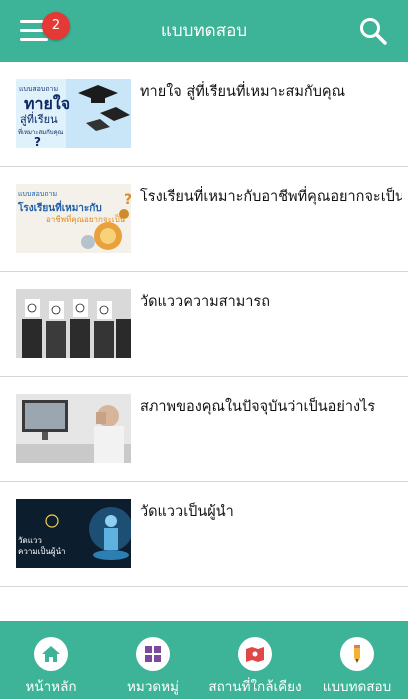 Image resolution: width=408 pixels, height=699 pixels. I want to click on category-grid-icon, so click(153, 654).